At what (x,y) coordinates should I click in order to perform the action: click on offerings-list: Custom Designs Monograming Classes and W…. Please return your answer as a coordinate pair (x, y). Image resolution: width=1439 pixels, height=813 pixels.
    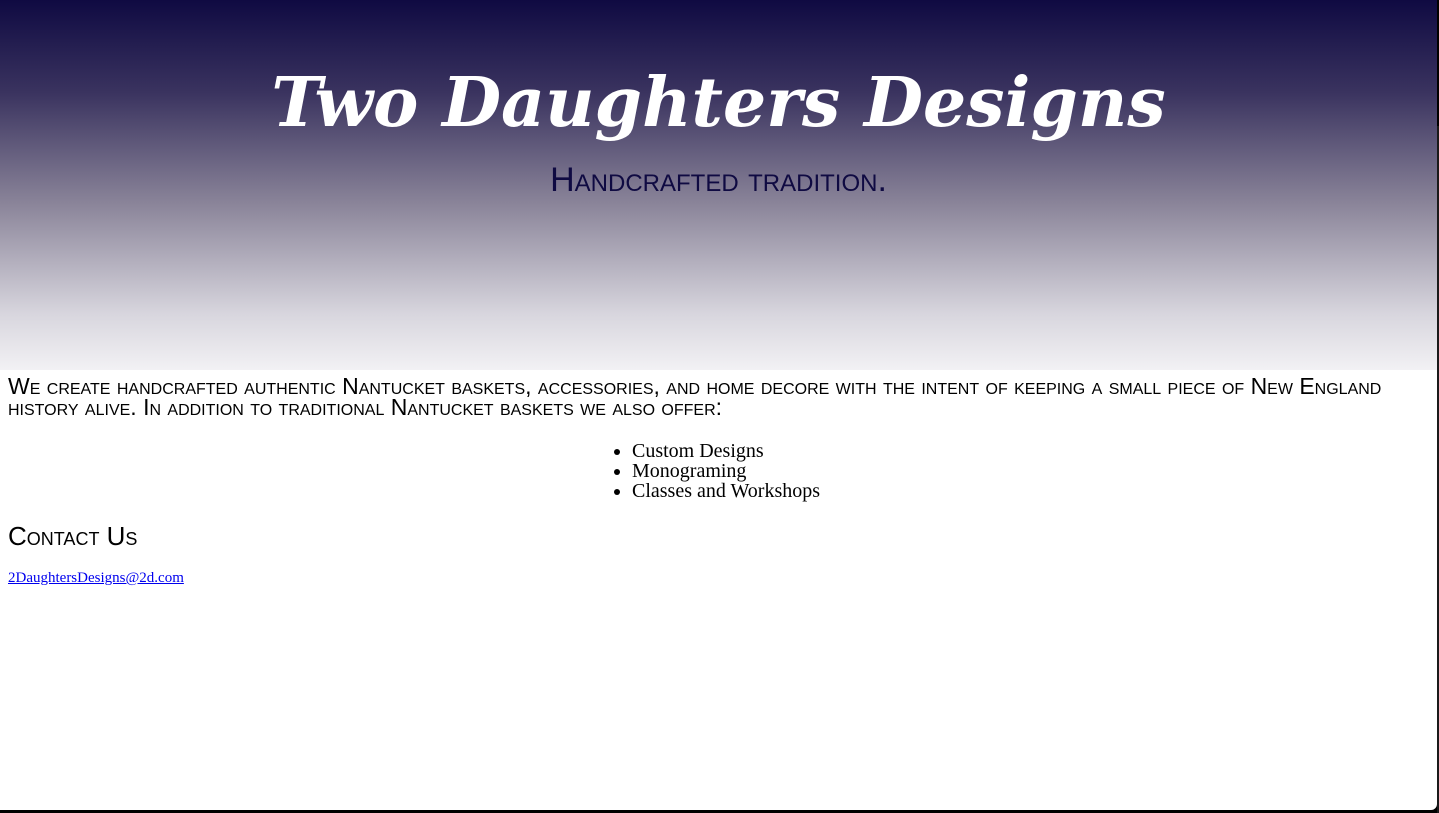
    Looking at the image, I should click on (716, 471).